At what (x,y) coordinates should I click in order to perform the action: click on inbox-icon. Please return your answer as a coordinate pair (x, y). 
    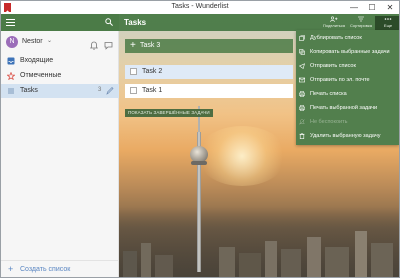
    Looking at the image, I should click on (11, 61).